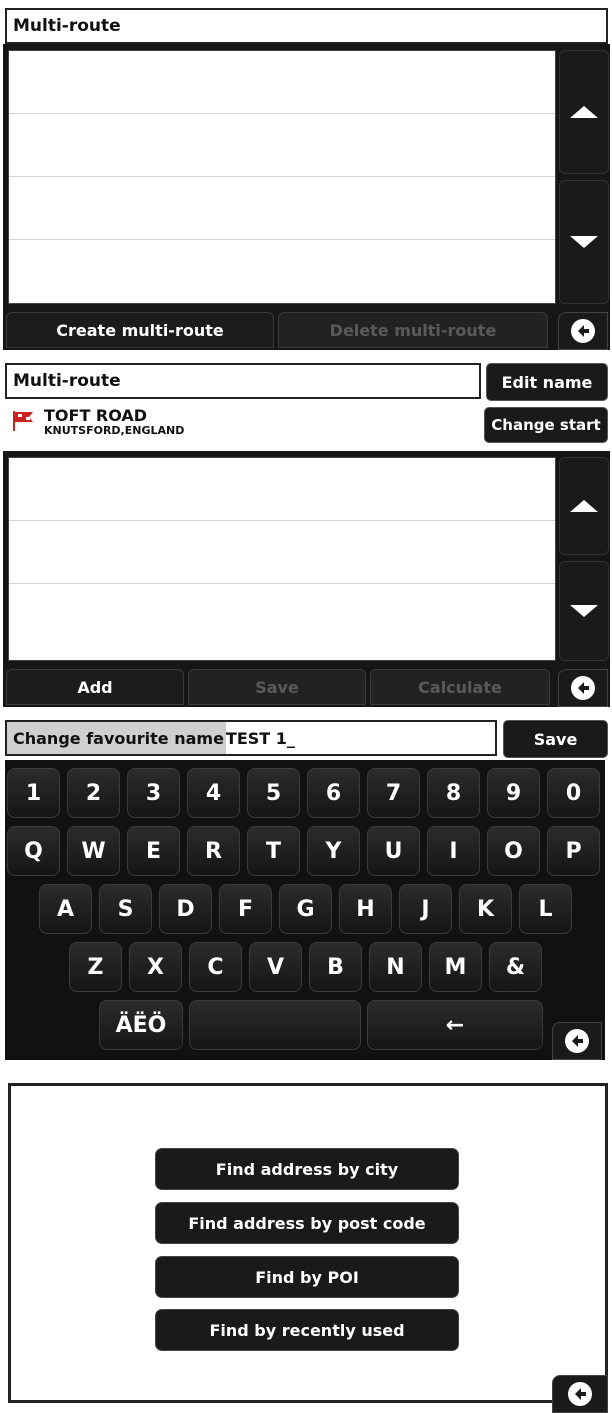  Describe the element at coordinates (573, 851) in the screenshot. I see `key-P: P` at that location.